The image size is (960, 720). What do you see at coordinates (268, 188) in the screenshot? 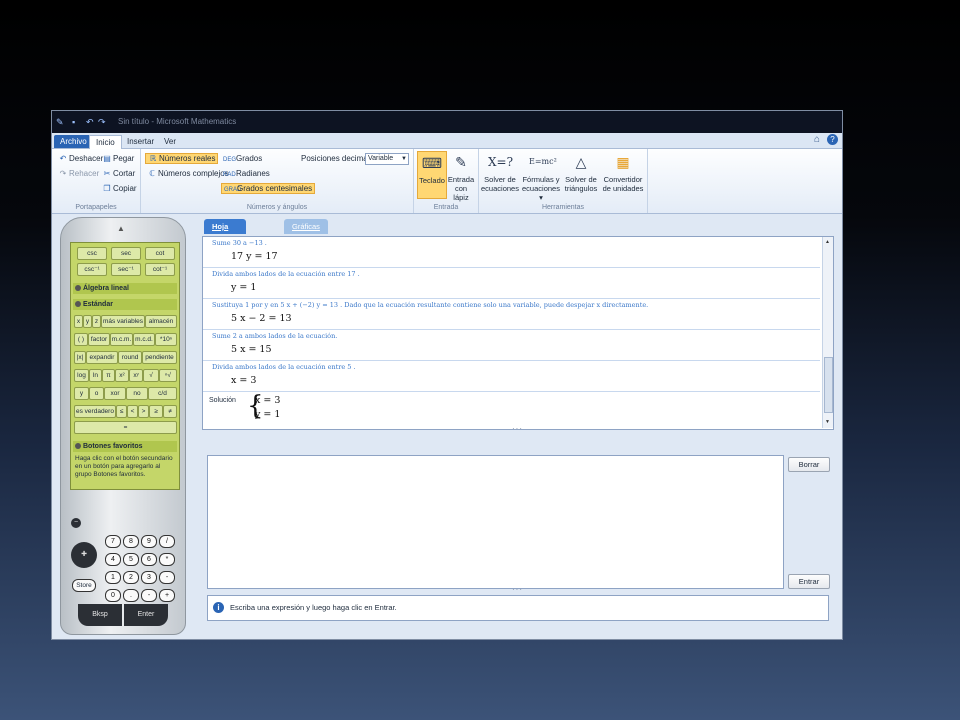
I see `grados-centesimales-button: GRADGrados centesimales` at bounding box center [268, 188].